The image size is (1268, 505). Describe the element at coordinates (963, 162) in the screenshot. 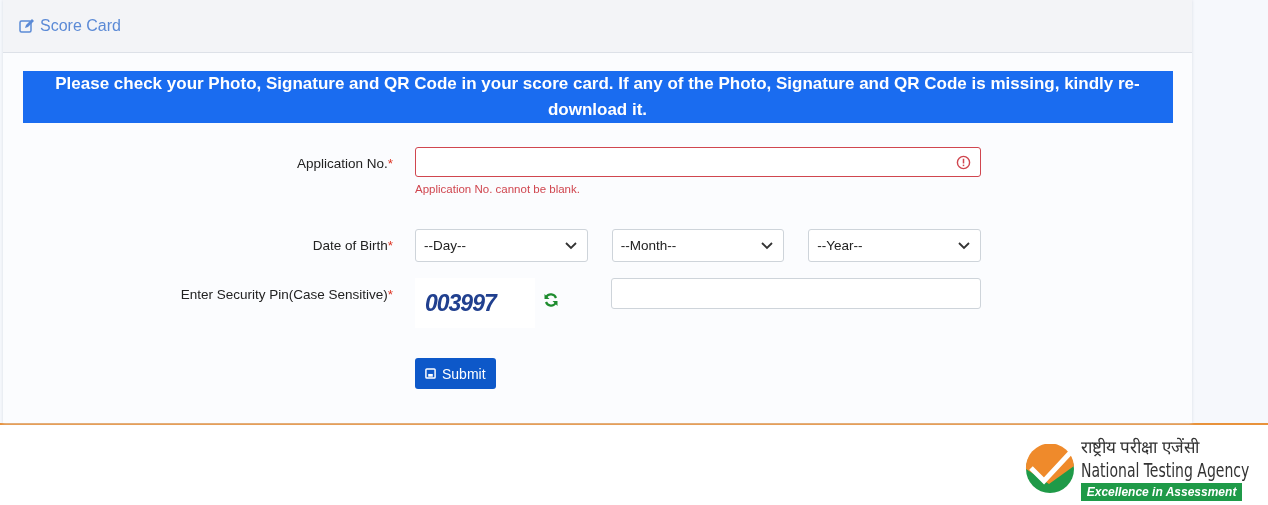

I see `error-icon` at that location.